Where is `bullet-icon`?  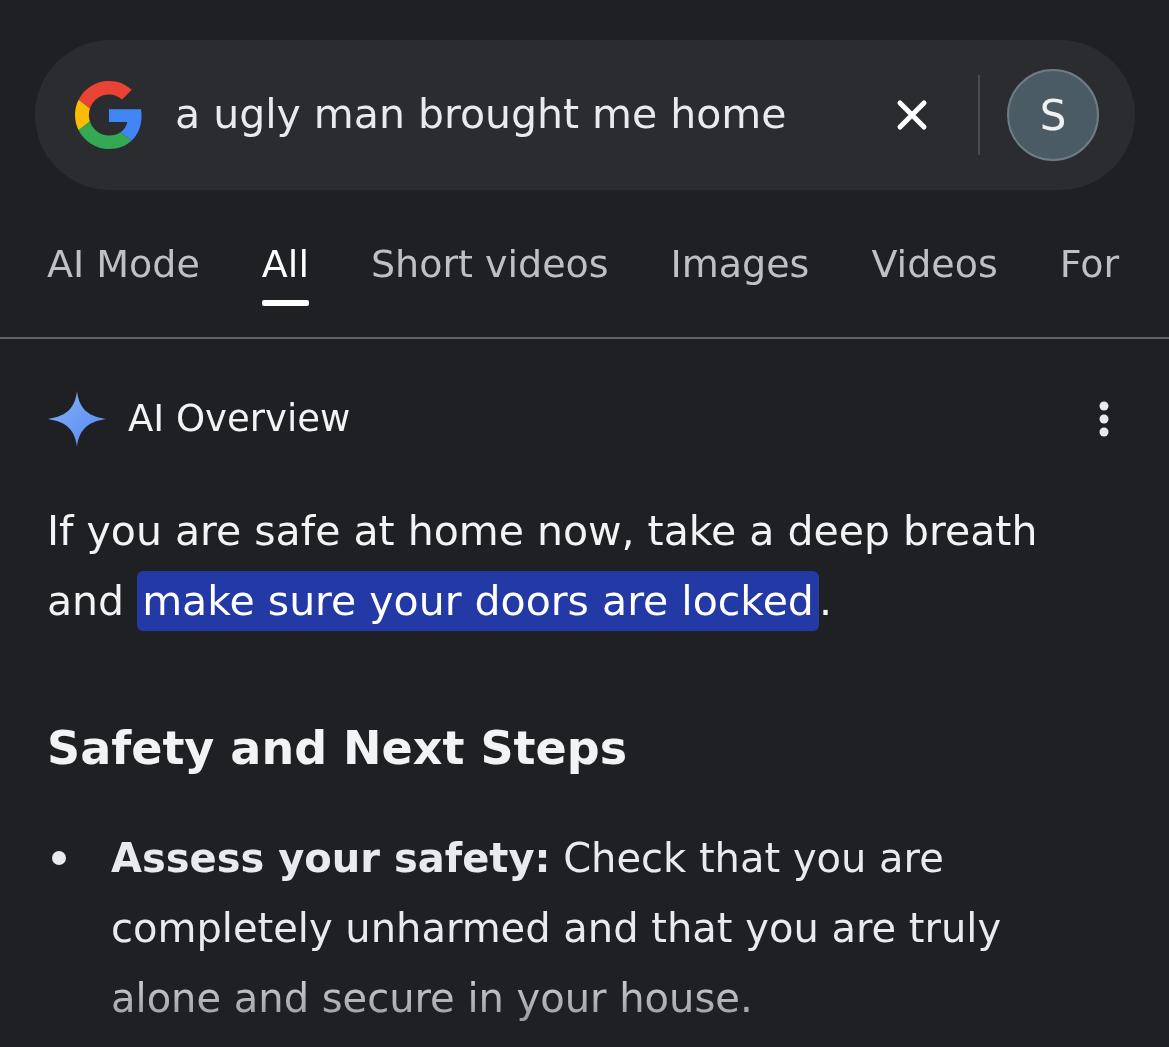 bullet-icon is located at coordinates (59, 858).